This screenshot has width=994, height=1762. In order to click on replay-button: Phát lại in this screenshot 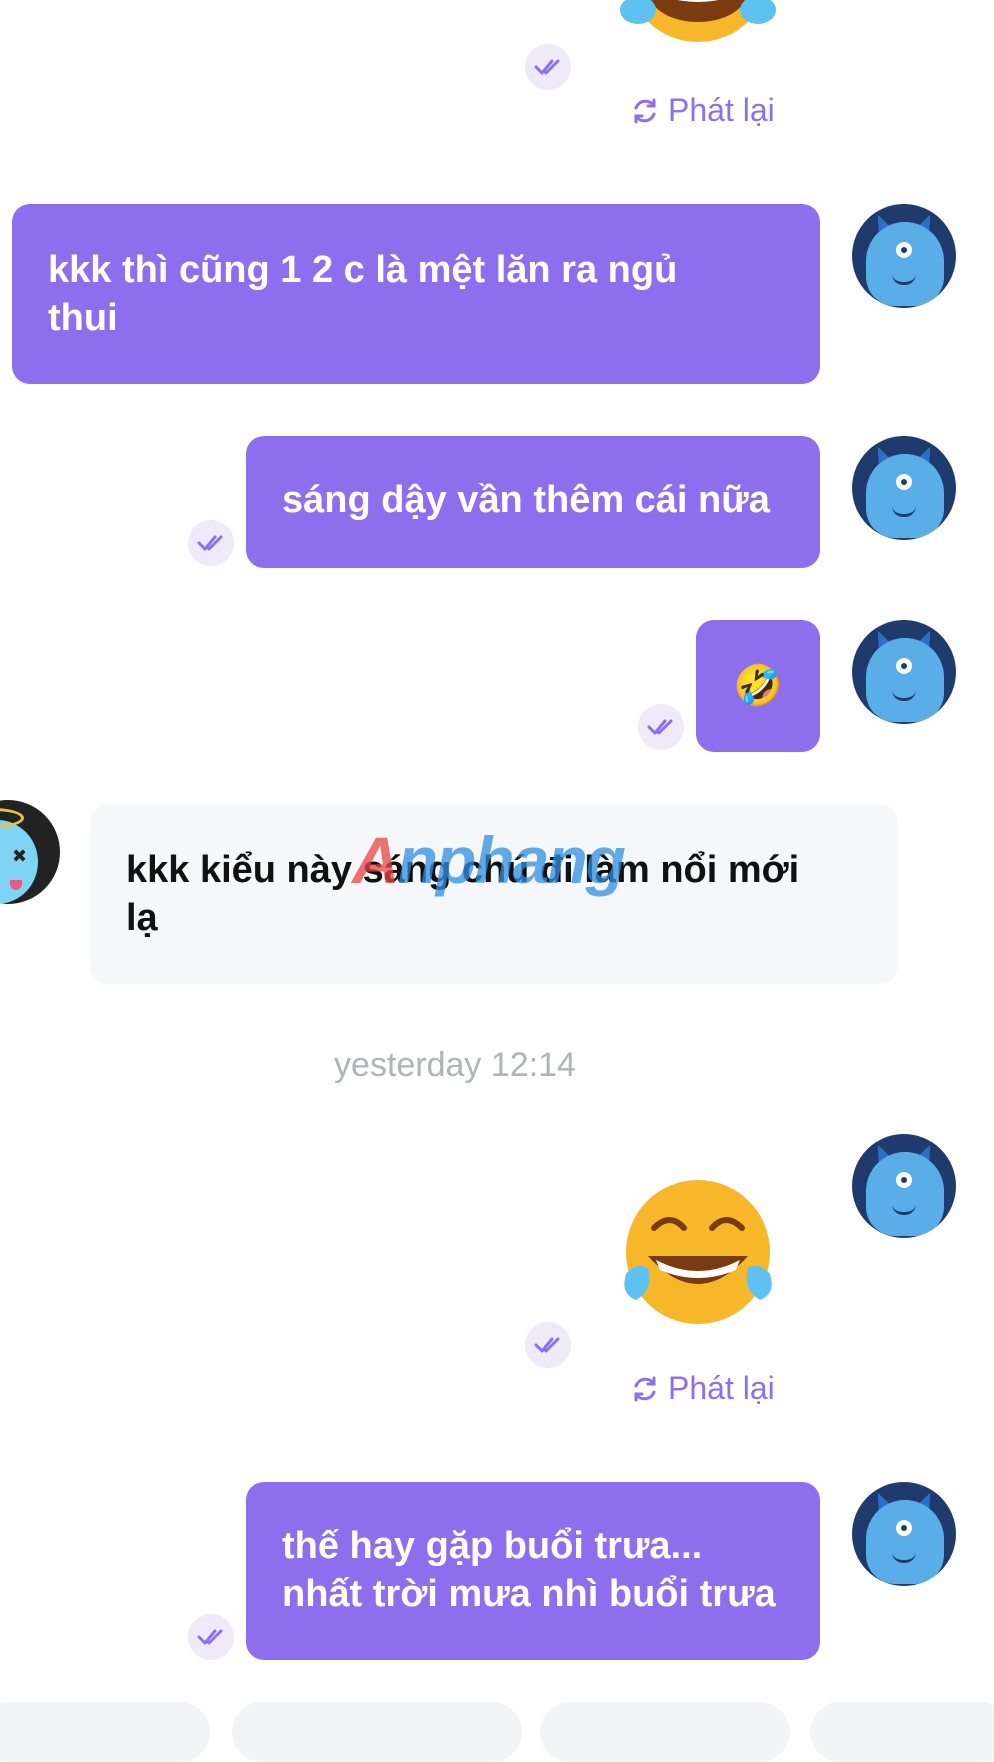, I will do `click(702, 1388)`.